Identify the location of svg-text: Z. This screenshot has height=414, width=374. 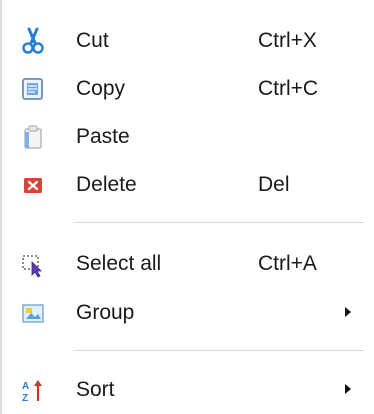
(25, 398).